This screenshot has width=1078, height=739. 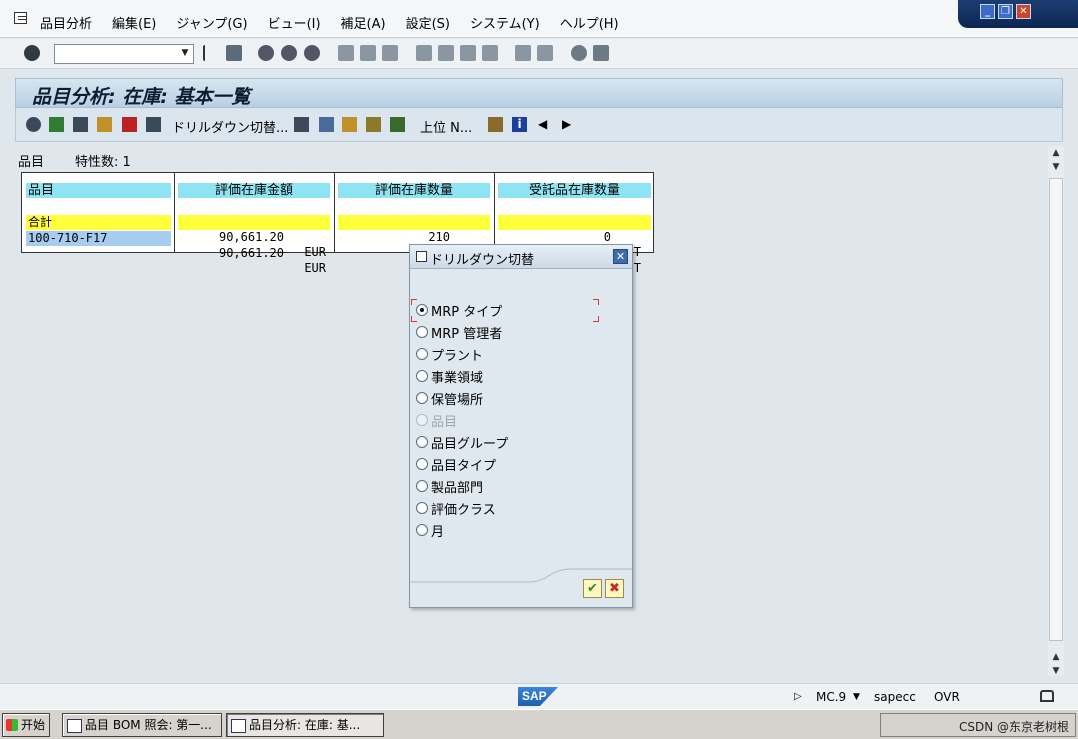 I want to click on menu-view: ビュー(I), so click(x=294, y=22).